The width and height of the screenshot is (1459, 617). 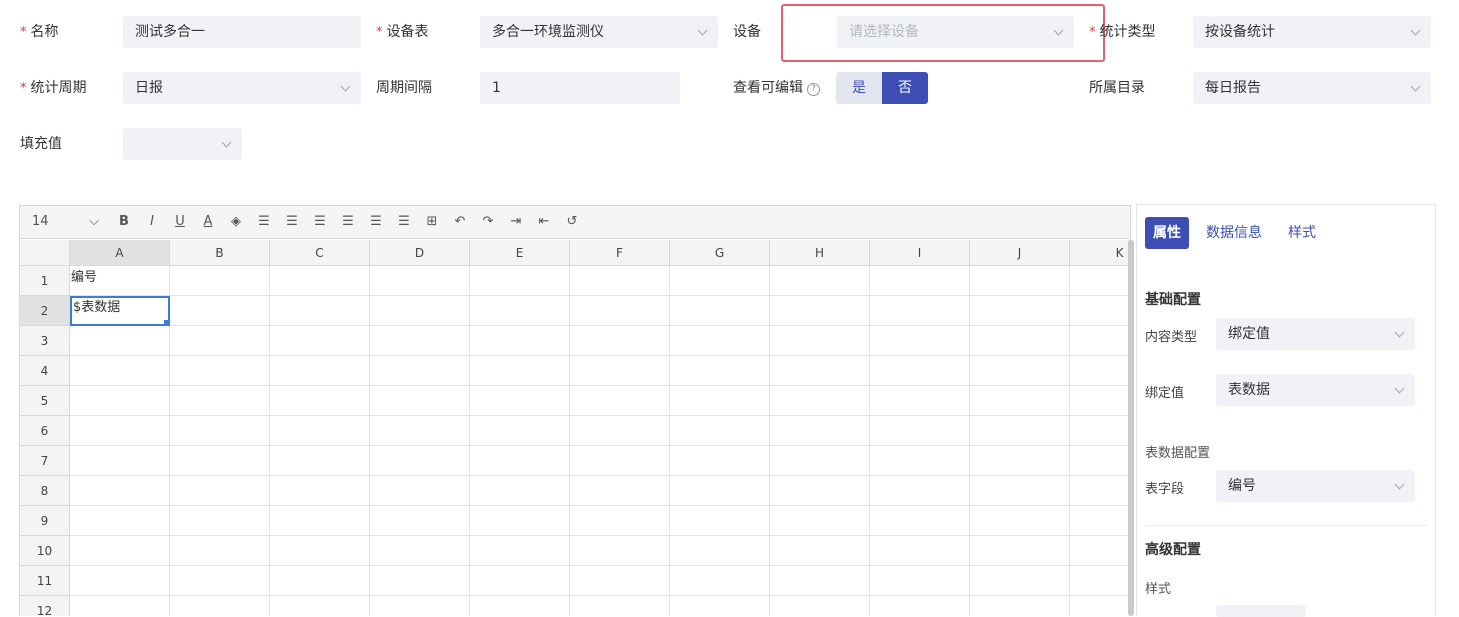 I want to click on cell-d5, so click(x=420, y=401).